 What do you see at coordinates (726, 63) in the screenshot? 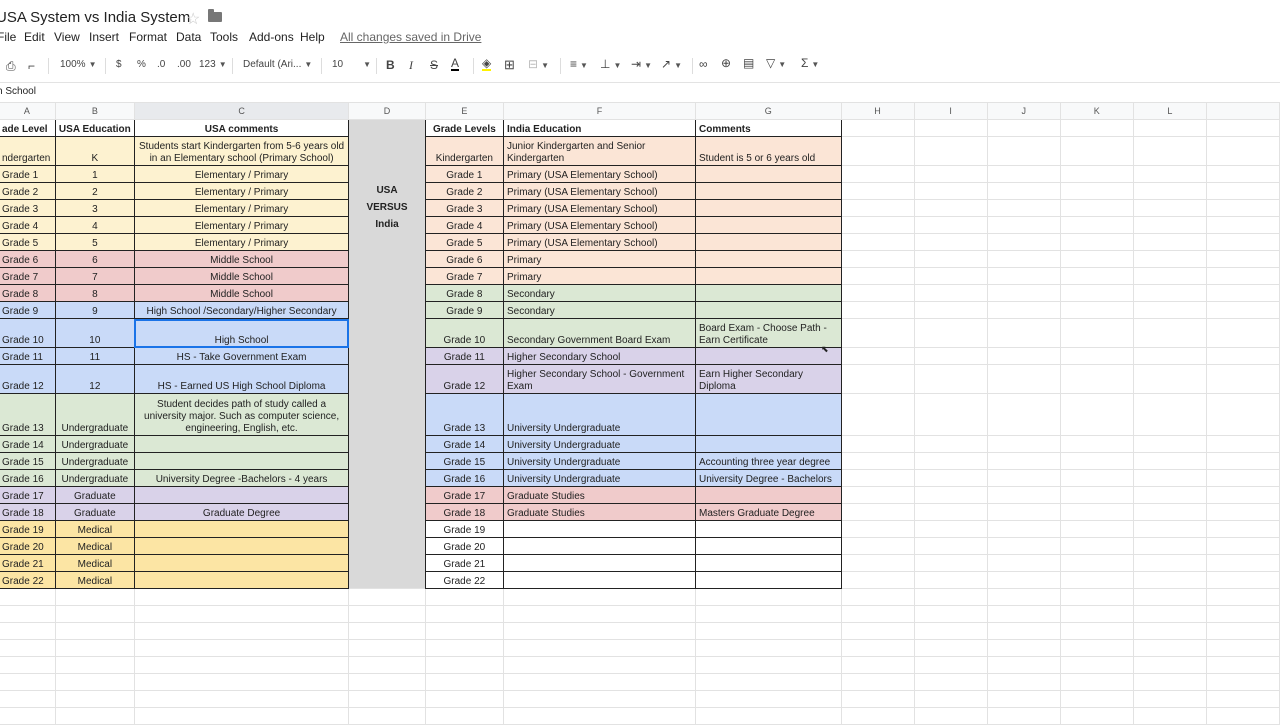
I see `comment-icon: ⊕` at bounding box center [726, 63].